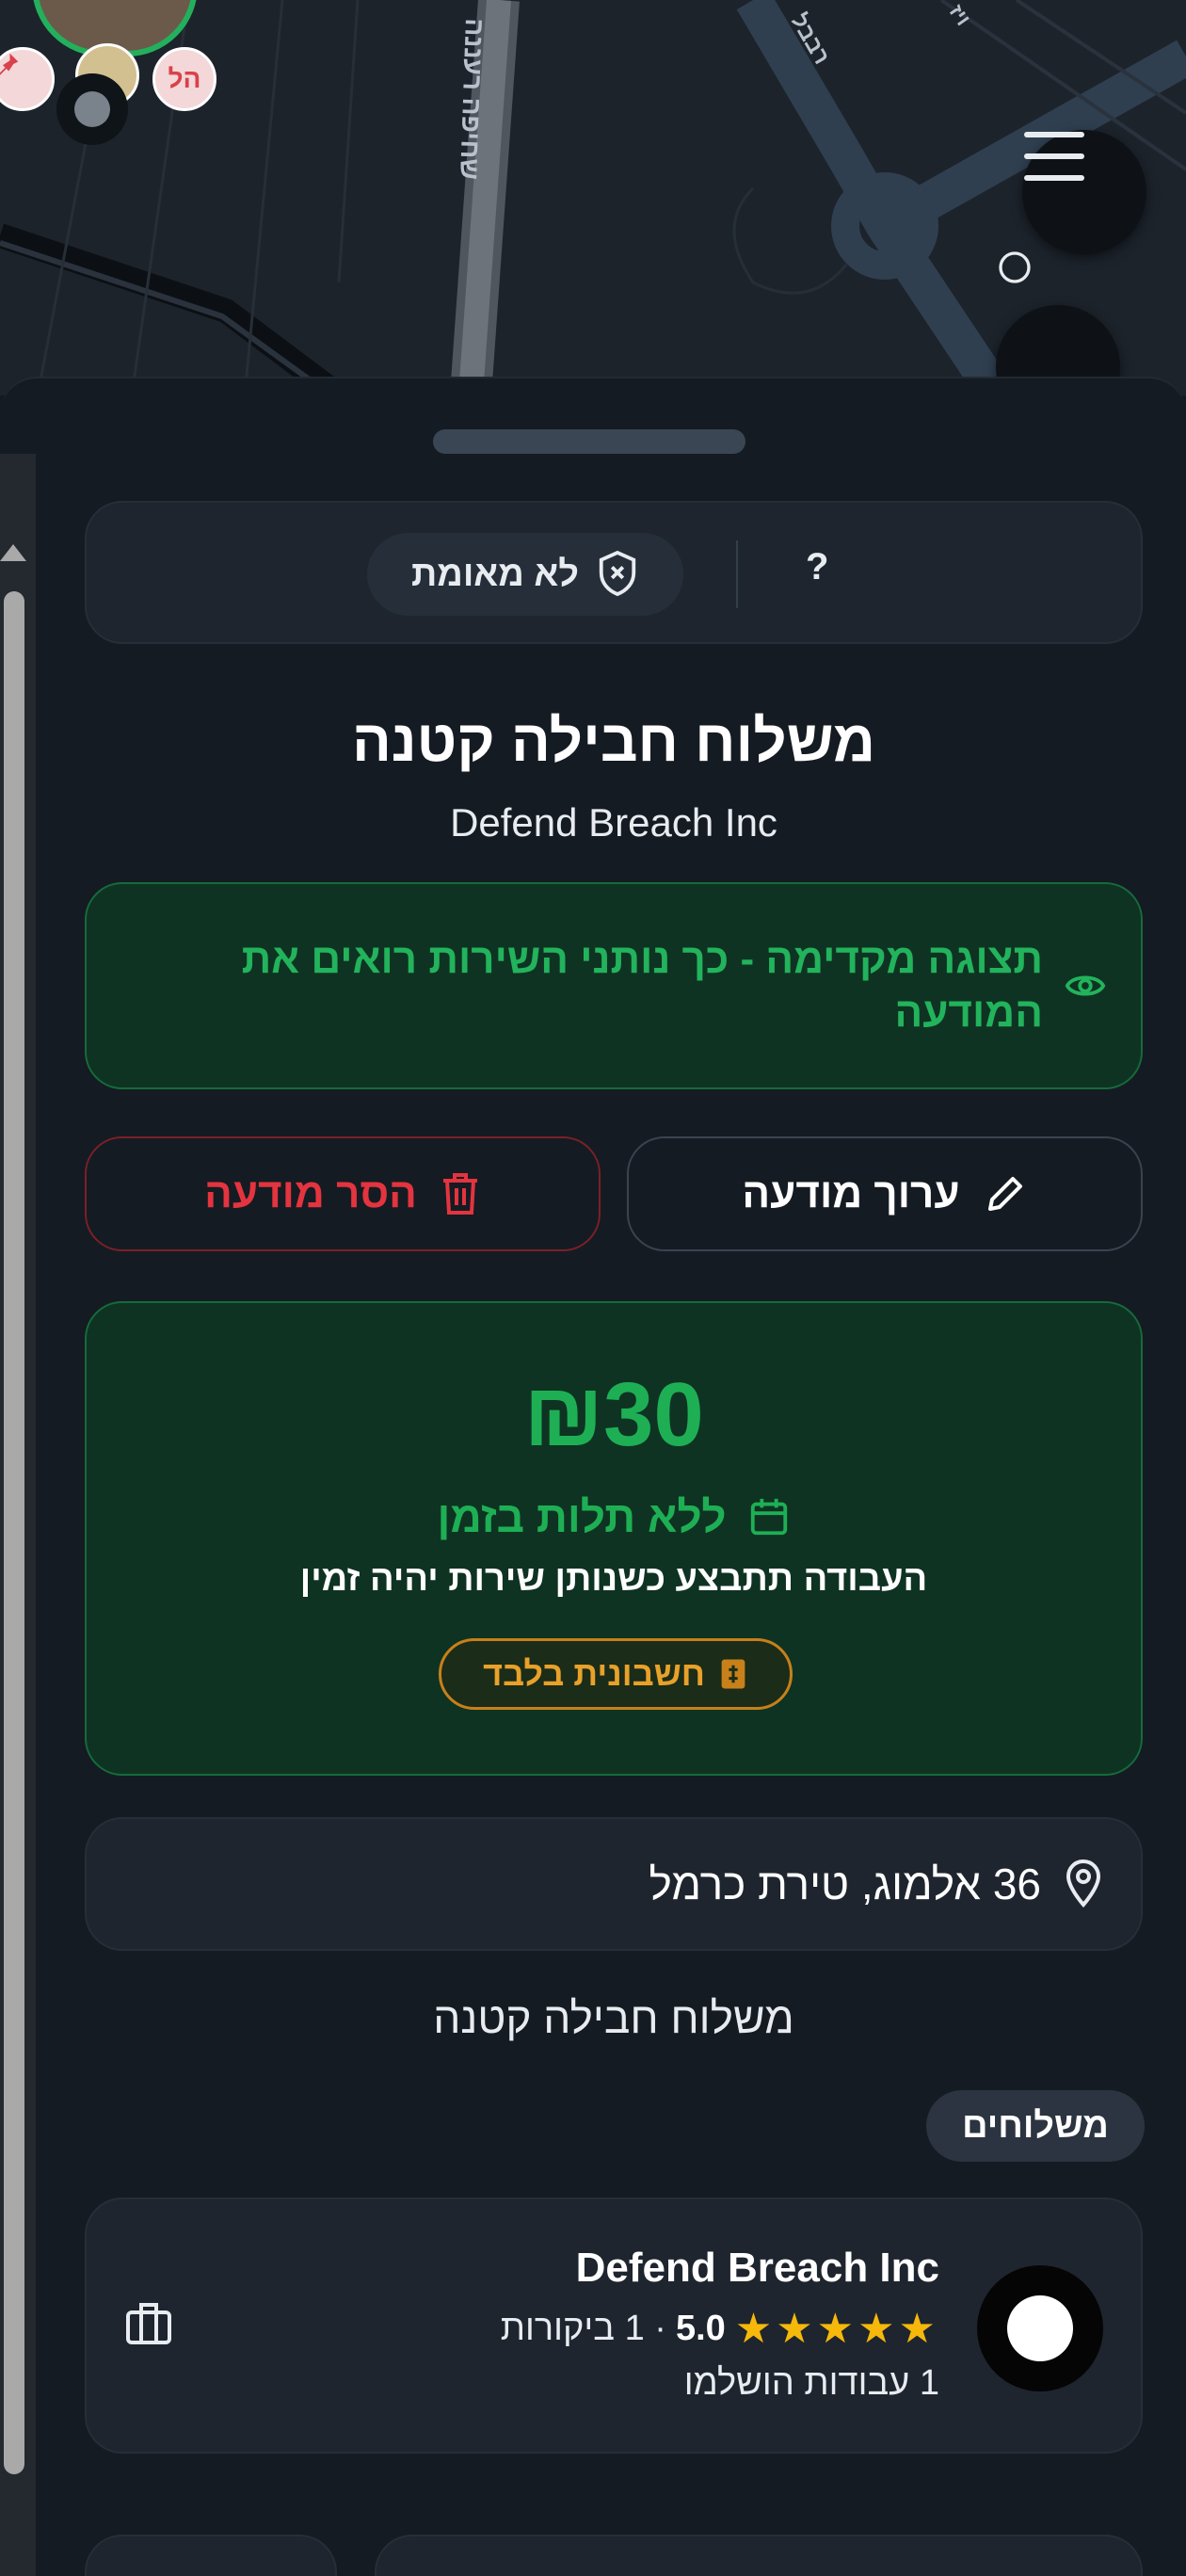  I want to click on listing-title: משלוח חבילה קטנה, so click(613, 741).